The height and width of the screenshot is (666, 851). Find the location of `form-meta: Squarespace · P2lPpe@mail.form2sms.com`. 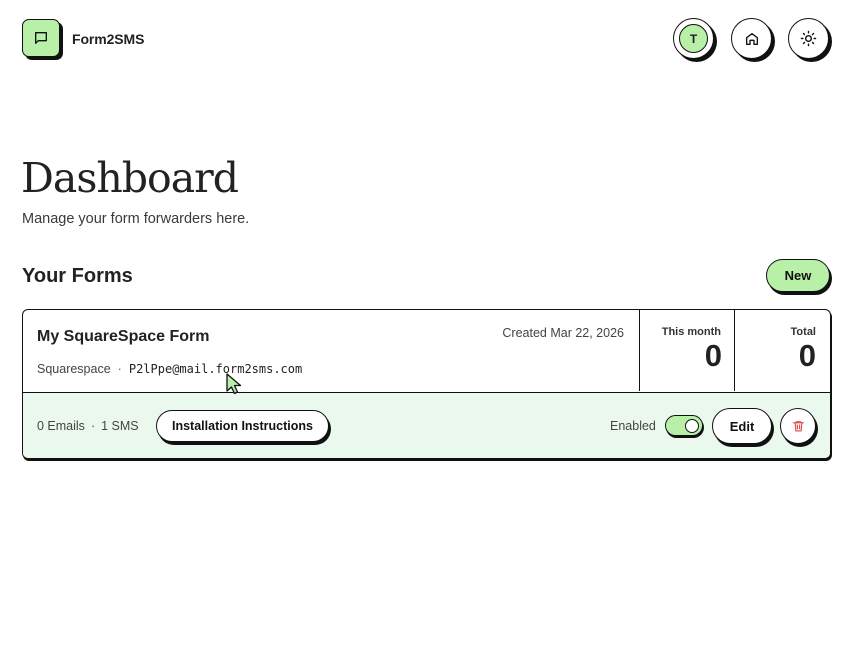

form-meta: Squarespace · P2lPpe@mail.form2sms.com is located at coordinates (169, 369).